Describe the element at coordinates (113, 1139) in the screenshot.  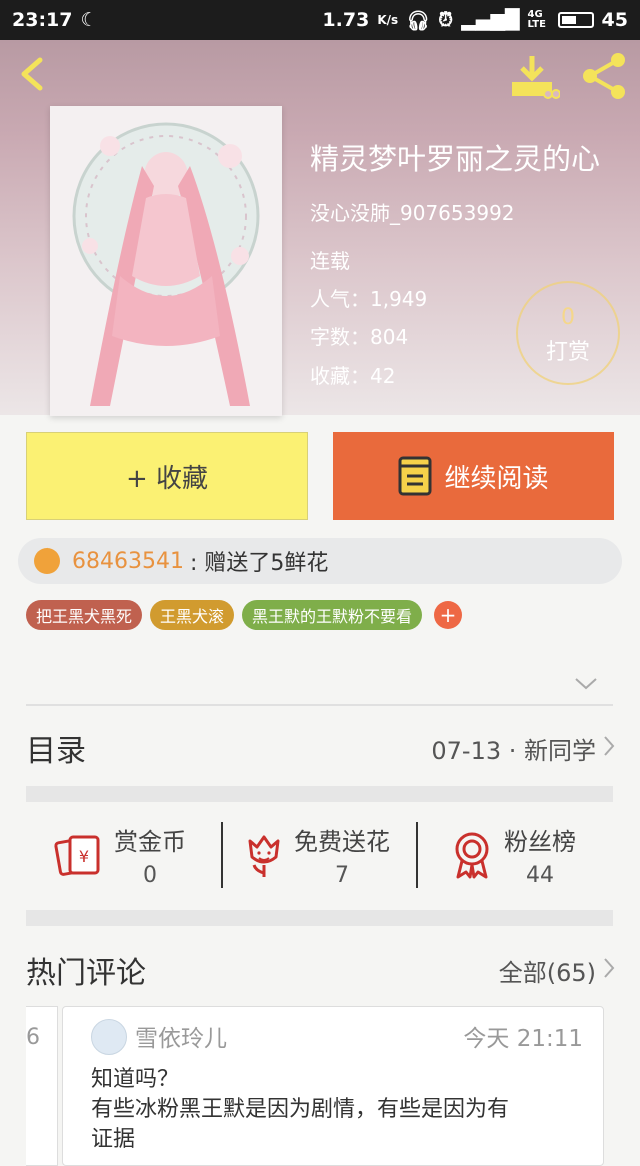
I see `comment-line: 证据` at that location.